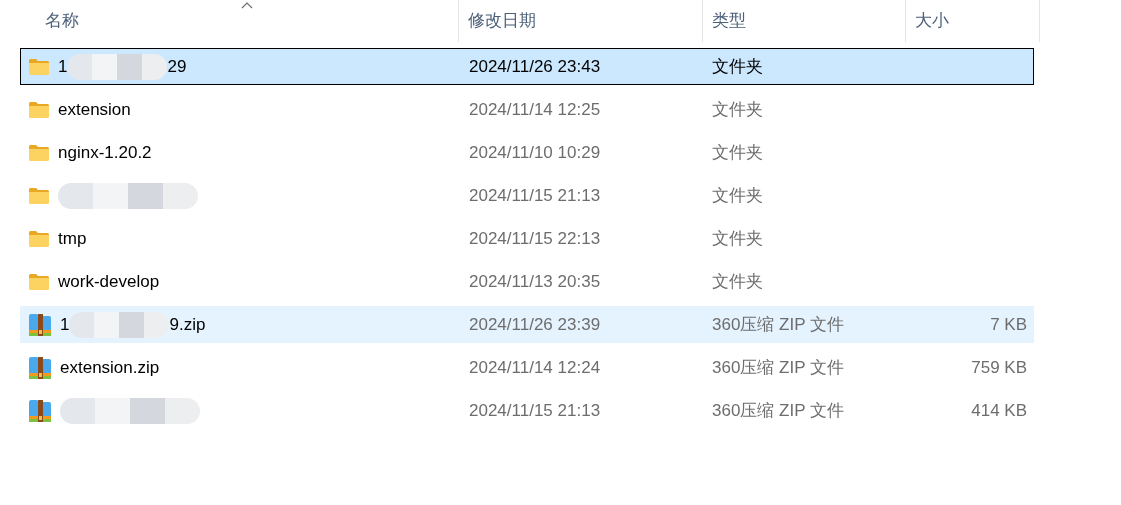 This screenshot has height=505, width=1121. What do you see at coordinates (999, 410) in the screenshot?
I see `file-size: 414 KB` at bounding box center [999, 410].